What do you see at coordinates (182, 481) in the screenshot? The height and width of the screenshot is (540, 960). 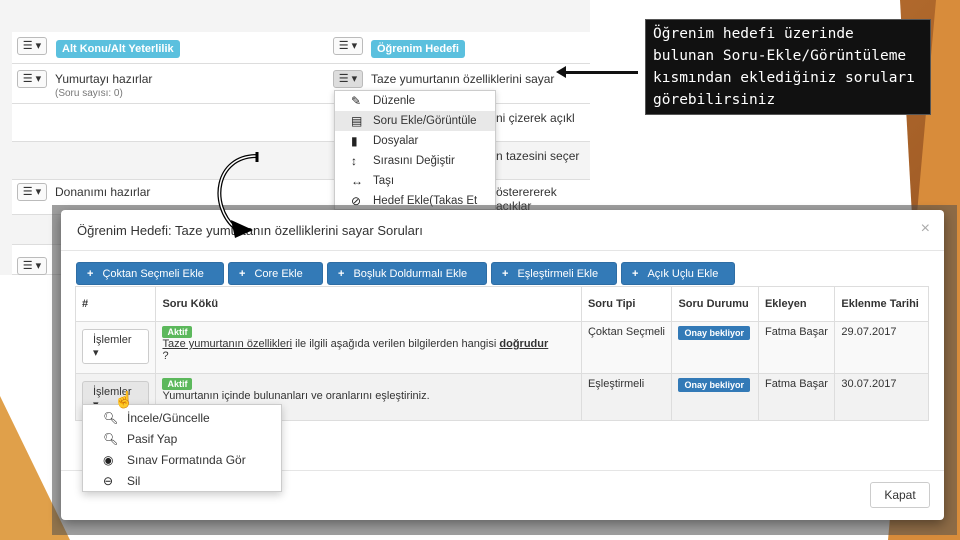 I see `menu-item-delete: ⊖ Sil` at bounding box center [182, 481].